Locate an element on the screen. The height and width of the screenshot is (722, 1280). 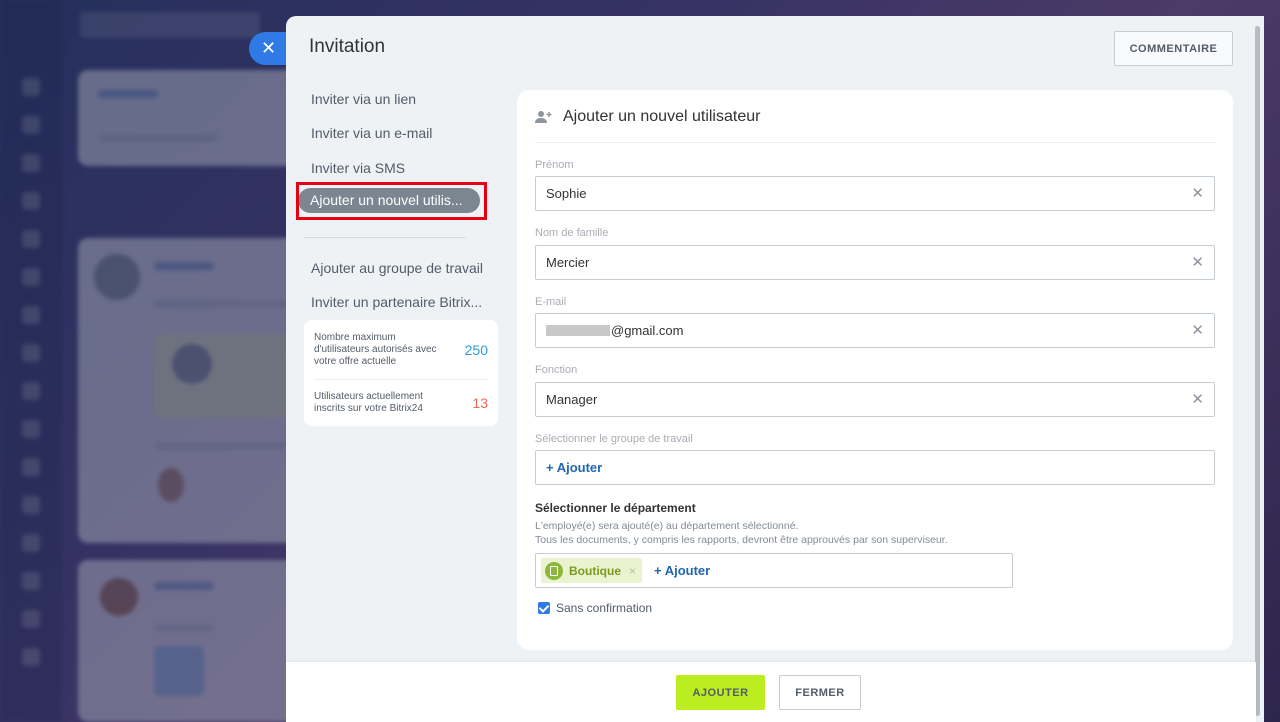
email-field: @gmail.com ✕ is located at coordinates (875, 330).